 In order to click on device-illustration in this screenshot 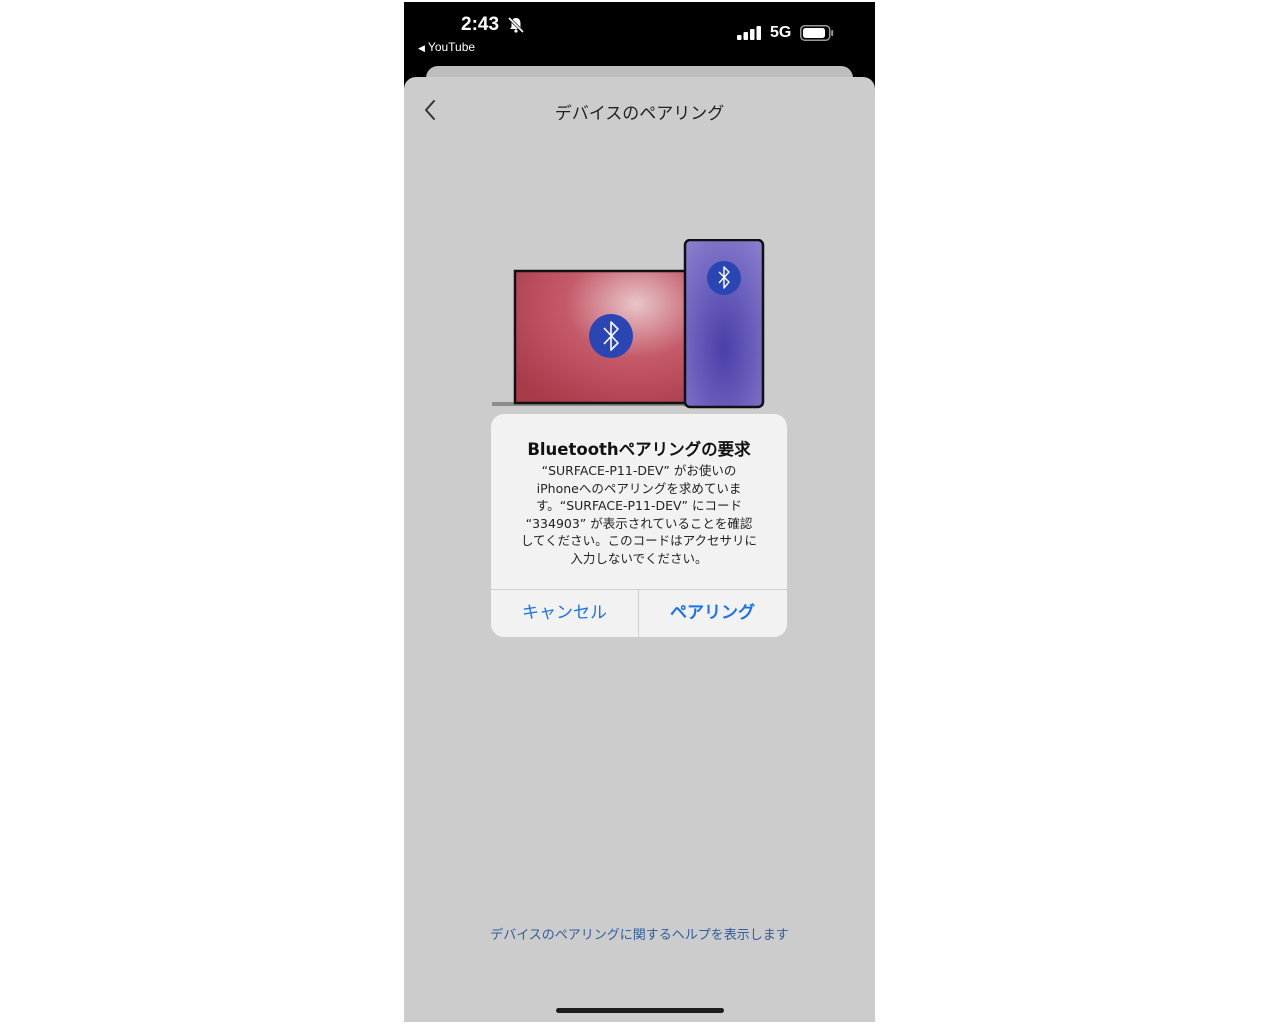, I will do `click(628, 324)`.